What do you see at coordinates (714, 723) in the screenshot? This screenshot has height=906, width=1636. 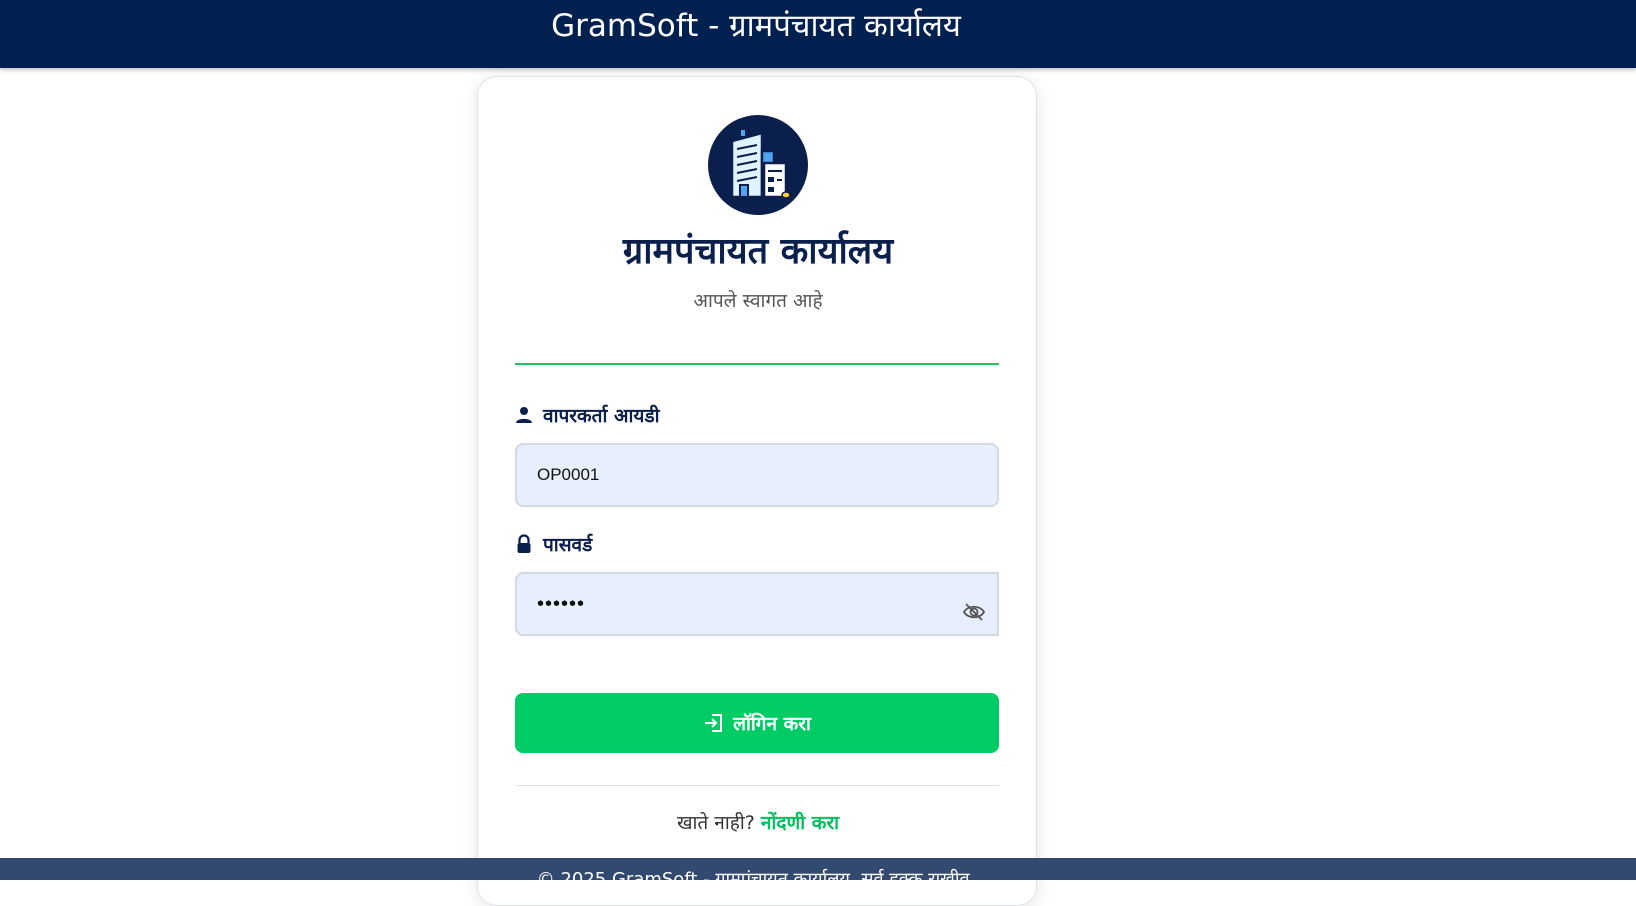 I see `login-icon` at bounding box center [714, 723].